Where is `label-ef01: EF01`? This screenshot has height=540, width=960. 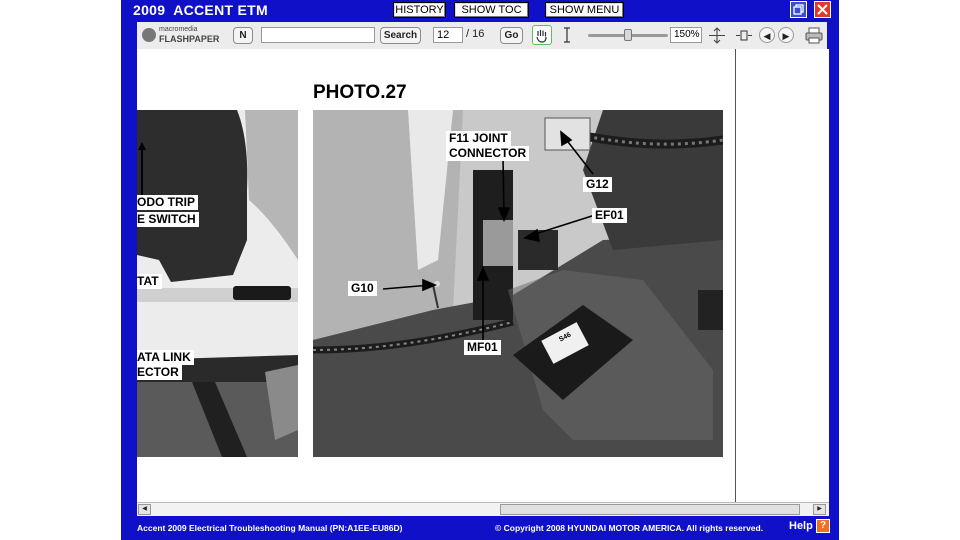 label-ef01: EF01 is located at coordinates (609, 215).